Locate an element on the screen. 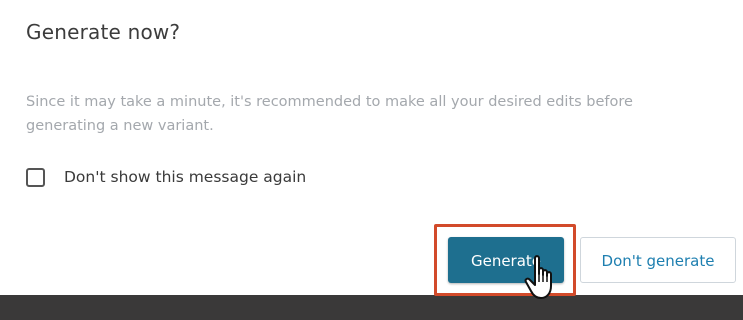  dont-show-again-label: Don't show this message again is located at coordinates (185, 177).